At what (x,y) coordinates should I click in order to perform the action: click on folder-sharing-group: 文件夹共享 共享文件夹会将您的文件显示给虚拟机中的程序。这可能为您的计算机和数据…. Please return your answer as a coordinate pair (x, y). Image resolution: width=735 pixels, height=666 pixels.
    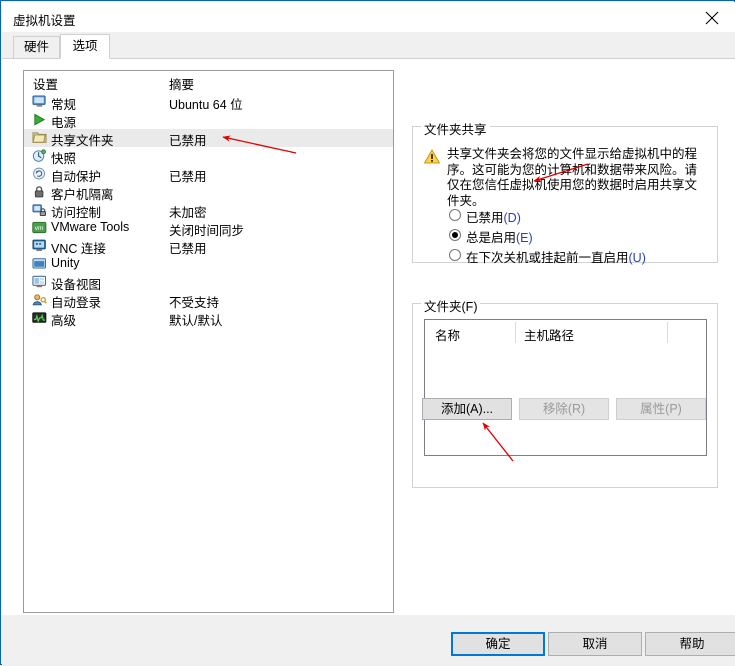
    Looking at the image, I should click on (565, 192).